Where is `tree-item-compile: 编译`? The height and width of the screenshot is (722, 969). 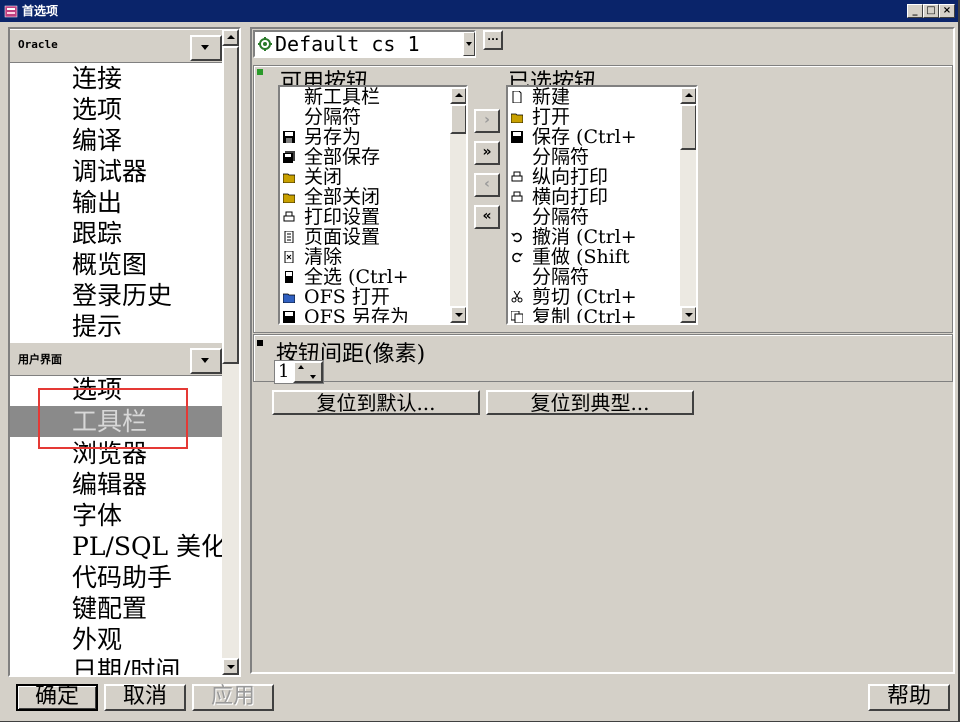
tree-item-compile: 编译 is located at coordinates (116, 140).